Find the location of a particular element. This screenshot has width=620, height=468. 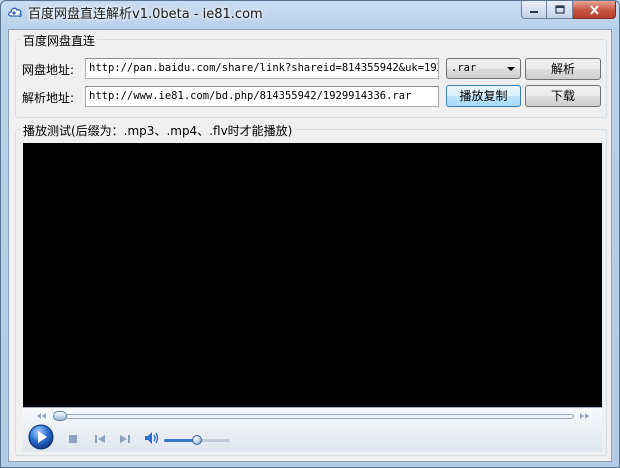

minimize-icon is located at coordinates (534, 10).